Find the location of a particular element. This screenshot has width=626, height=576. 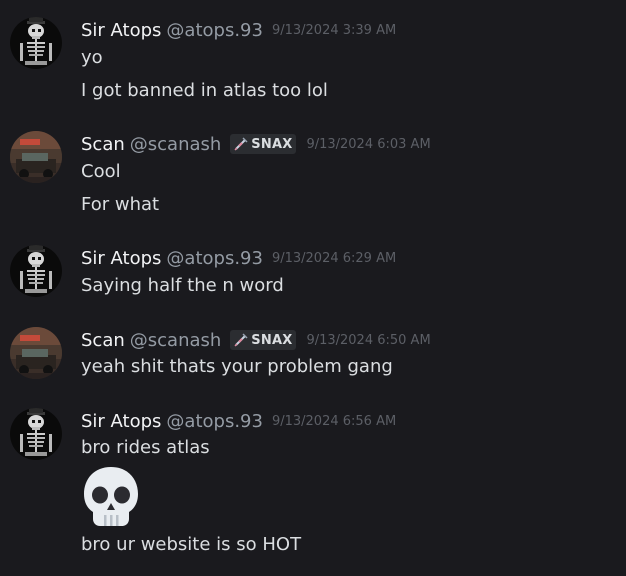

message-text: Cool is located at coordinates (101, 171).